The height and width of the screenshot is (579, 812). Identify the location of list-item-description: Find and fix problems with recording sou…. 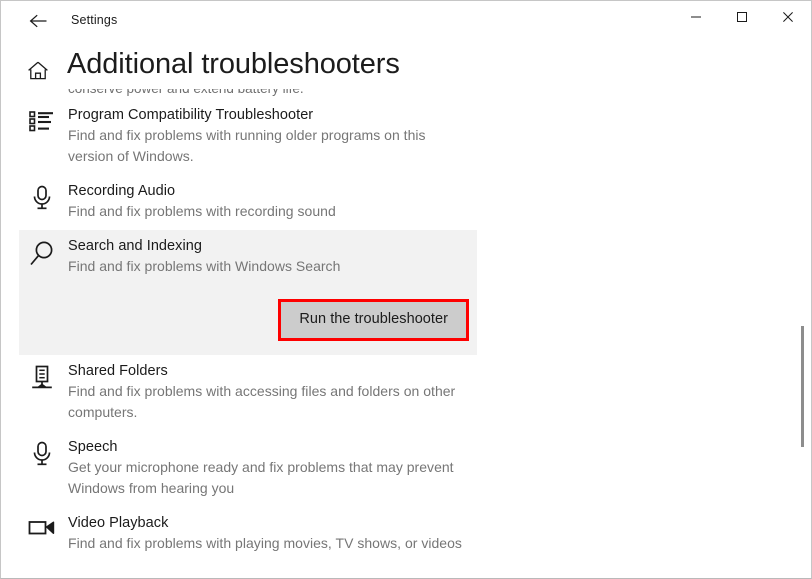
(202, 211).